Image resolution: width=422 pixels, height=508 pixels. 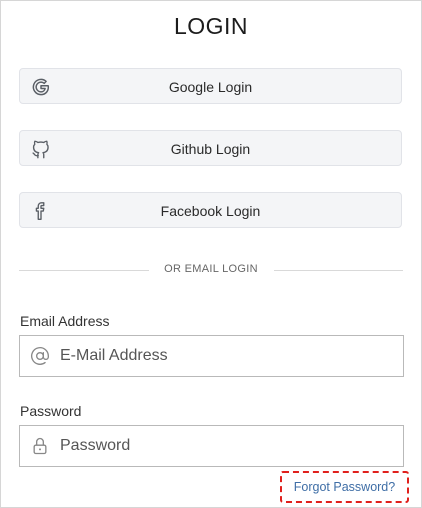 I want to click on at-sign-icon, so click(x=40, y=356).